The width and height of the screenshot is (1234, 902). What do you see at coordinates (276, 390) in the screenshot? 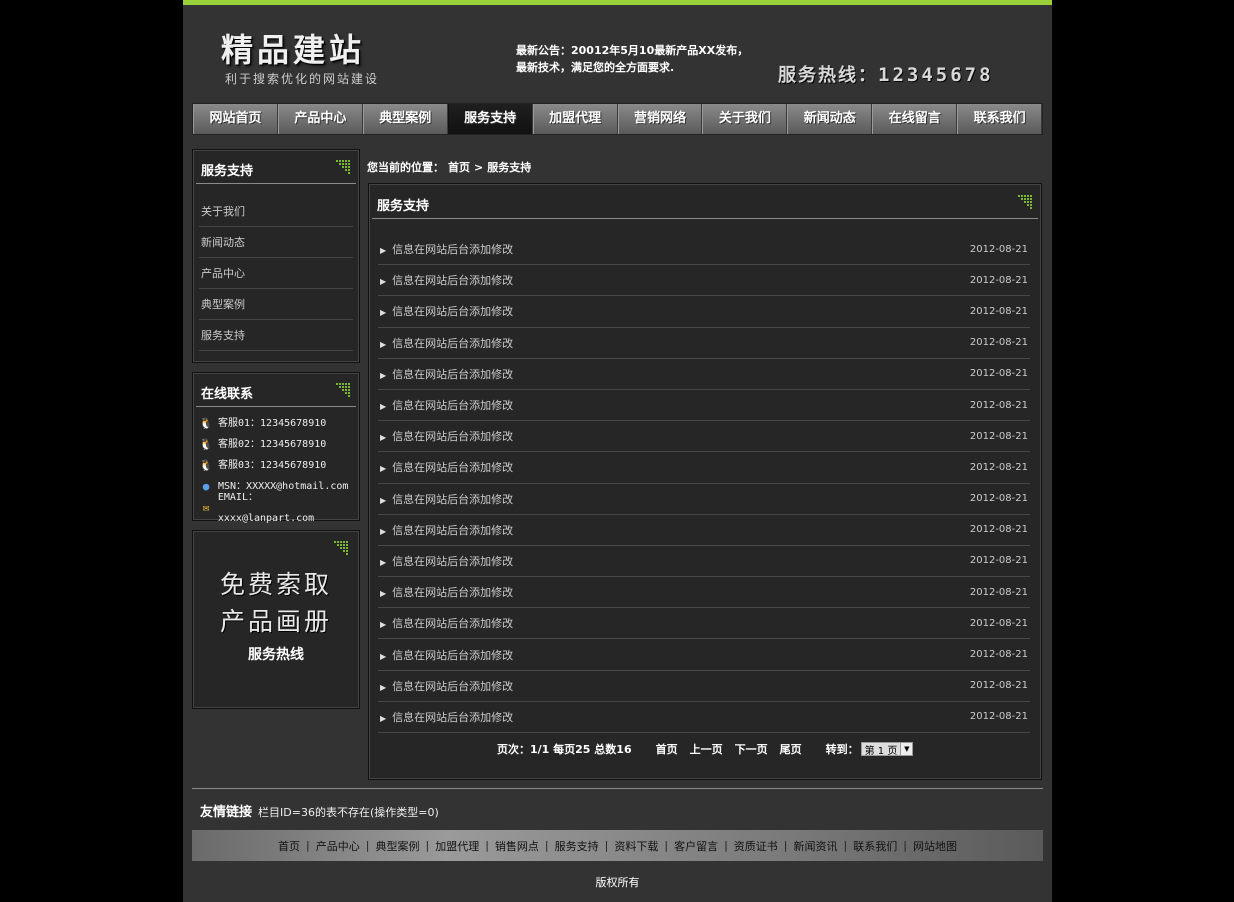
I see `sidebar-contact-header: 在线联系` at bounding box center [276, 390].